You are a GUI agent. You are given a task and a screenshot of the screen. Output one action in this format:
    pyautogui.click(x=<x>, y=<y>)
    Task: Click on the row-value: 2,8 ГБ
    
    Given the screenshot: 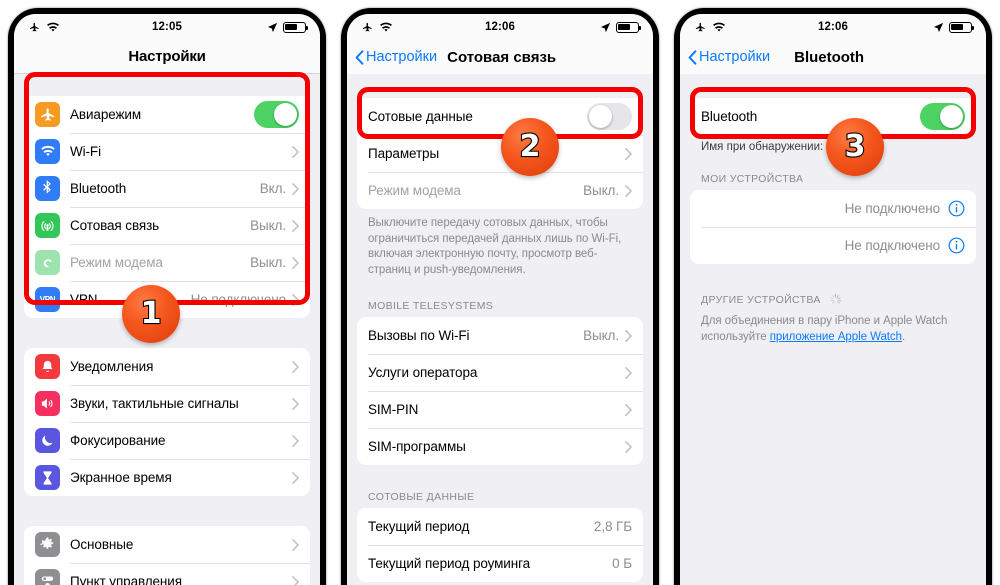 What is the action you would take?
    pyautogui.click(x=612, y=526)
    